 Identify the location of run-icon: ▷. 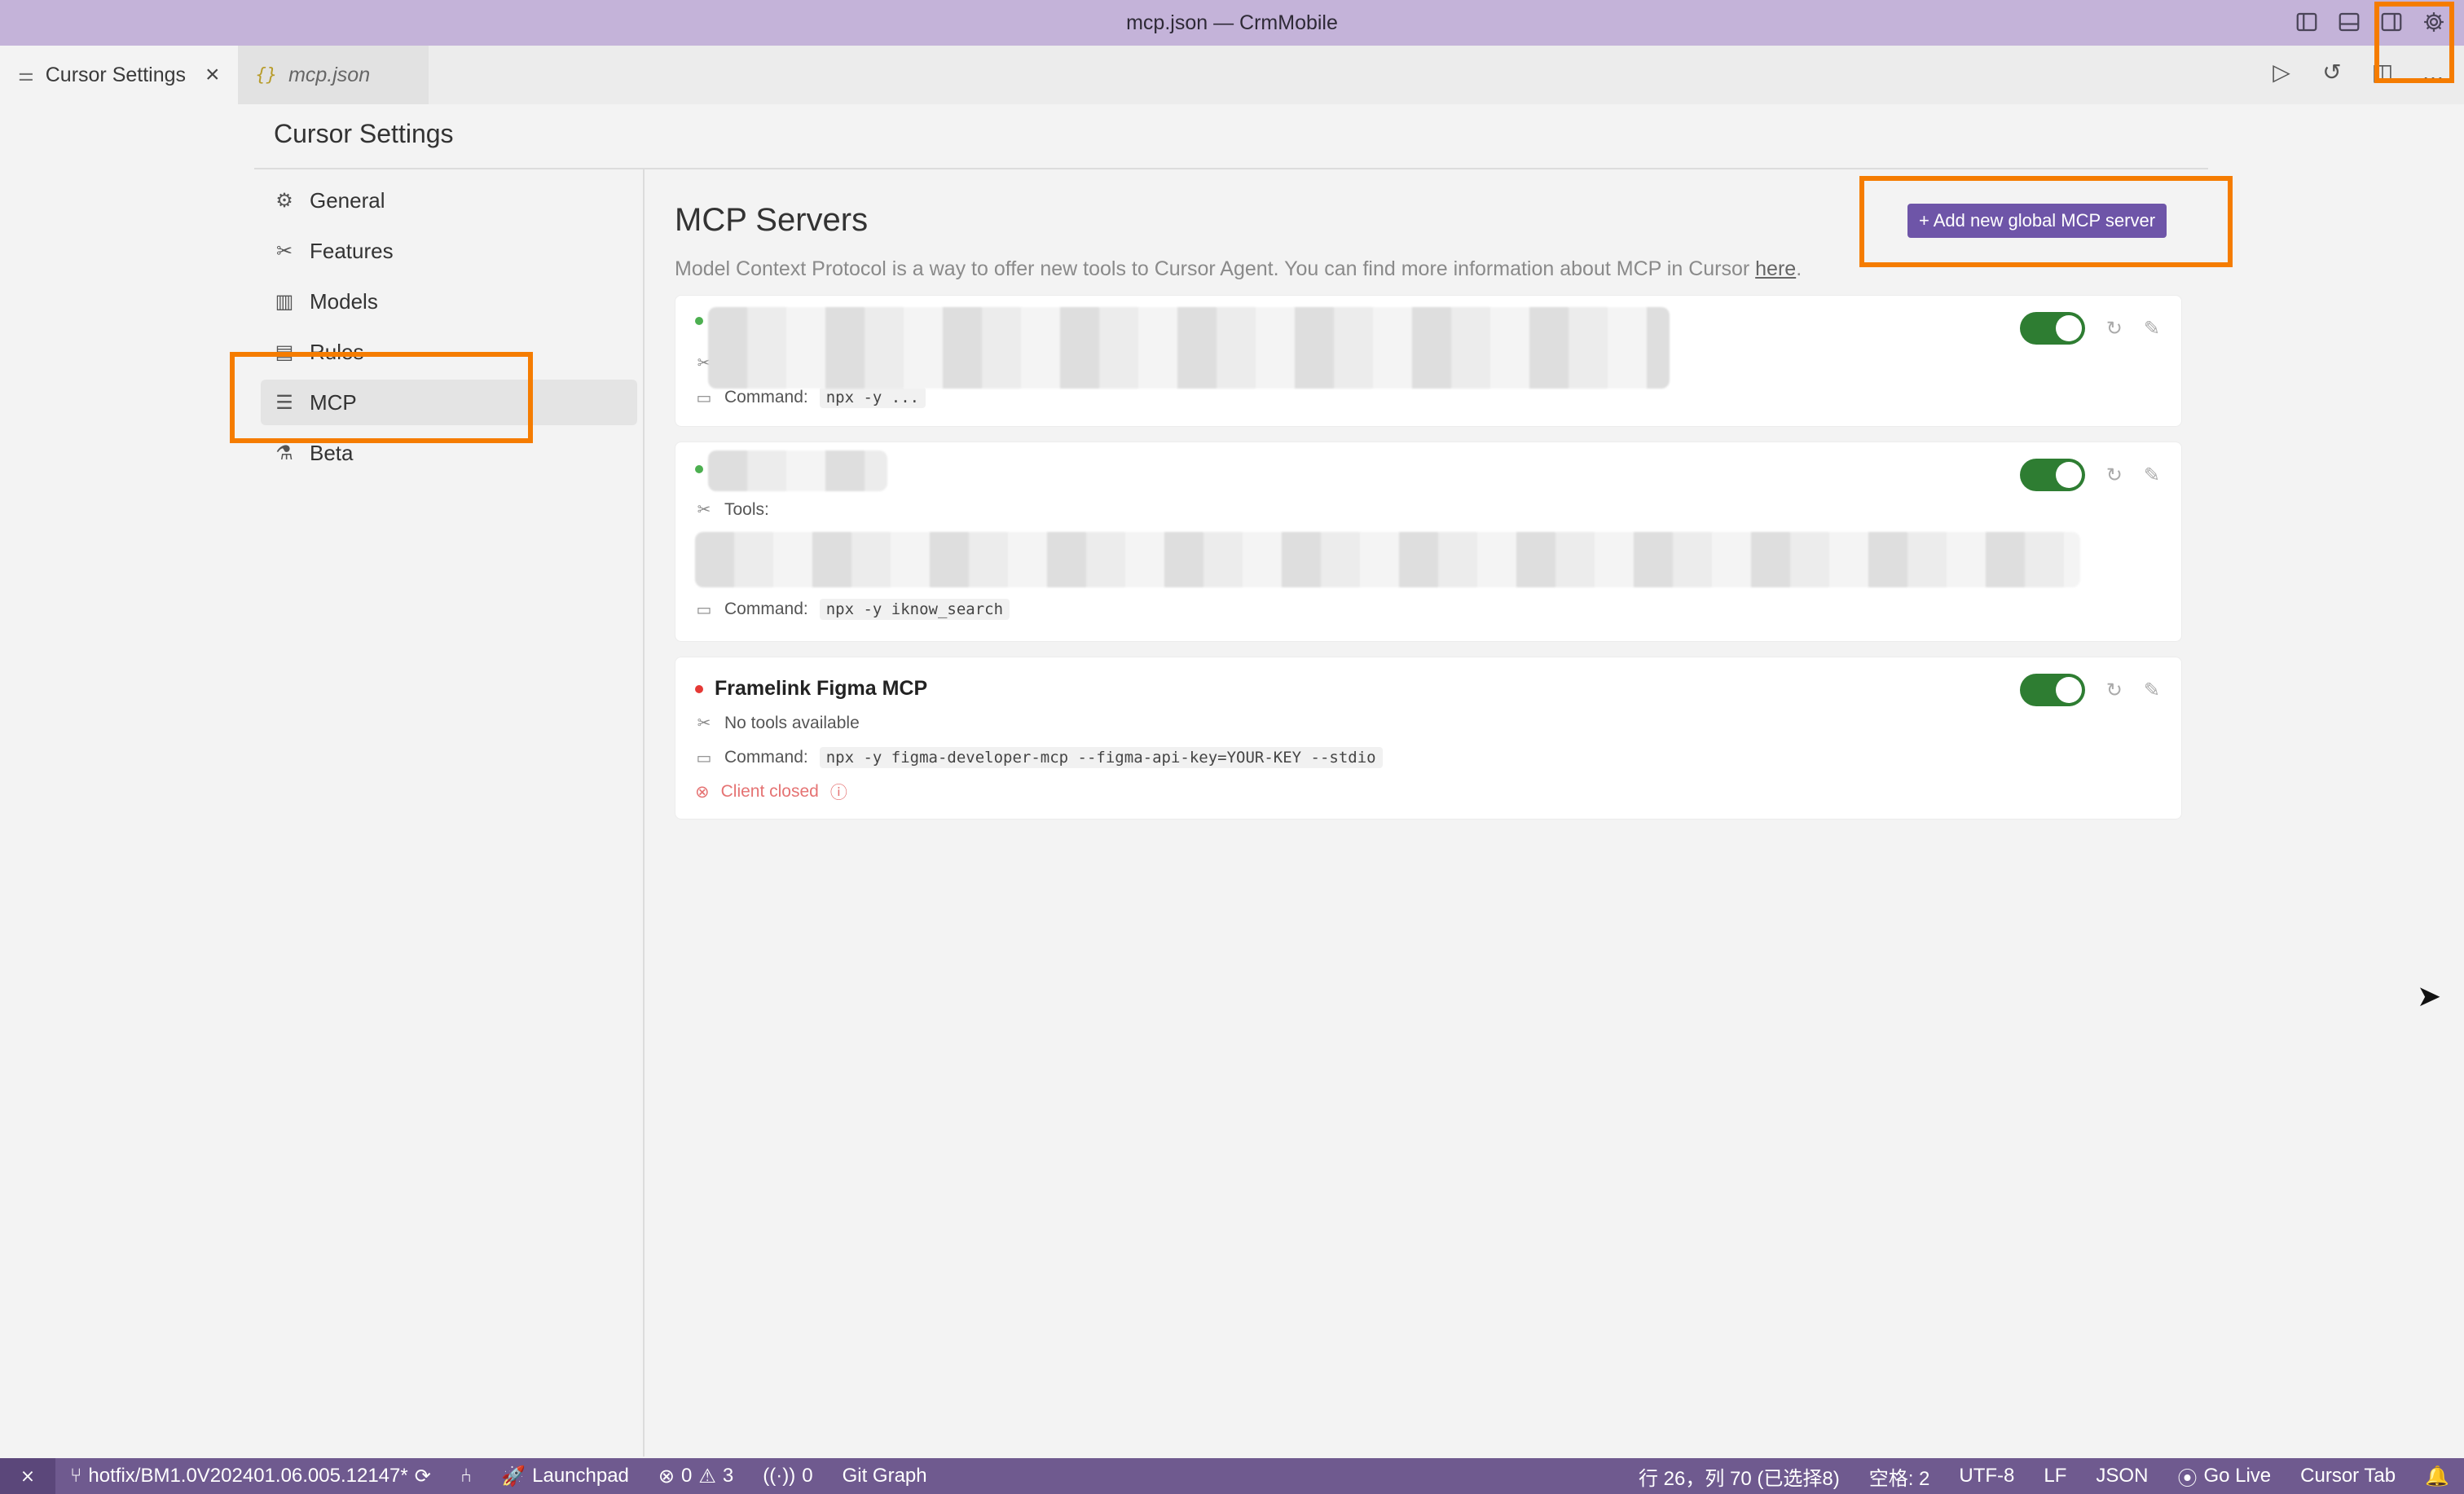
(2281, 72).